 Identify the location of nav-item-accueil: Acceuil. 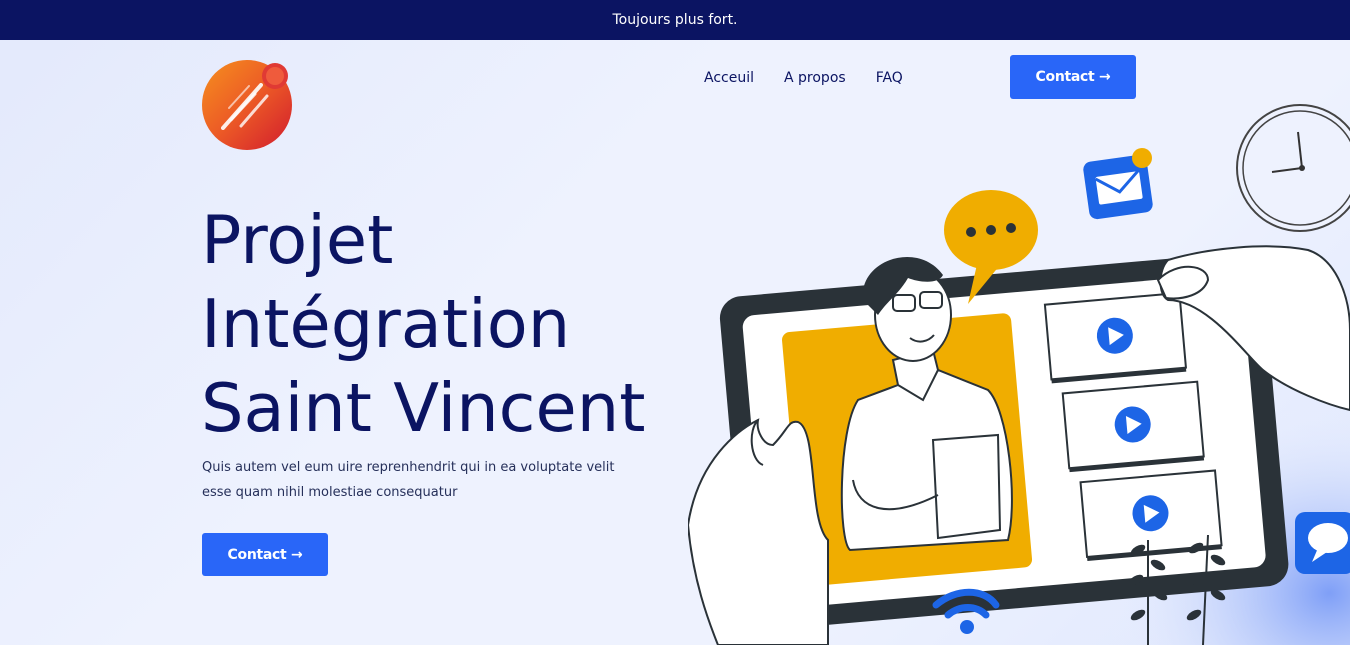
(729, 78).